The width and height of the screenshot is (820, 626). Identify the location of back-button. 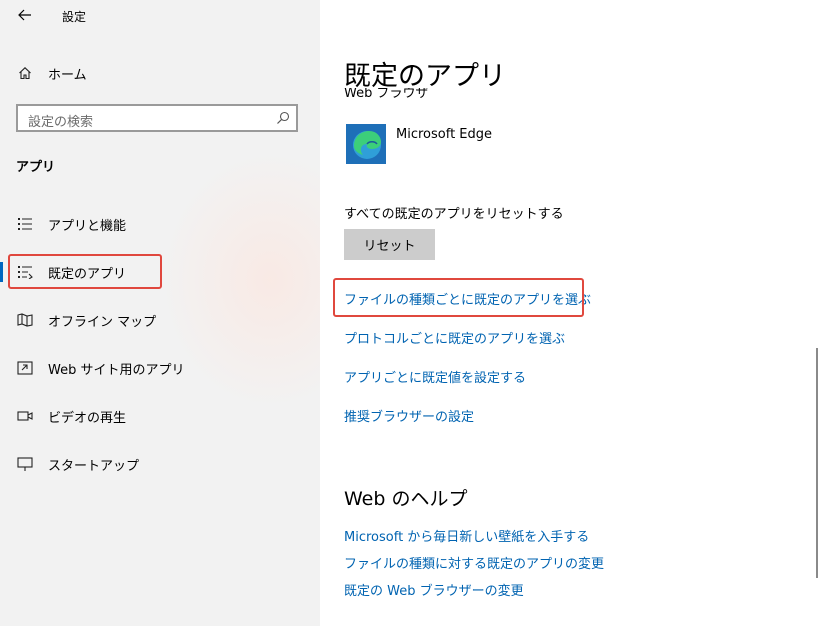
(25, 15).